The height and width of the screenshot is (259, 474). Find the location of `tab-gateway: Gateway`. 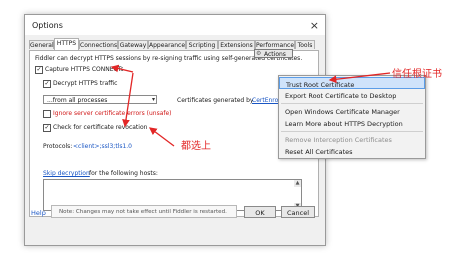

tab-gateway: Gateway is located at coordinates (133, 44).